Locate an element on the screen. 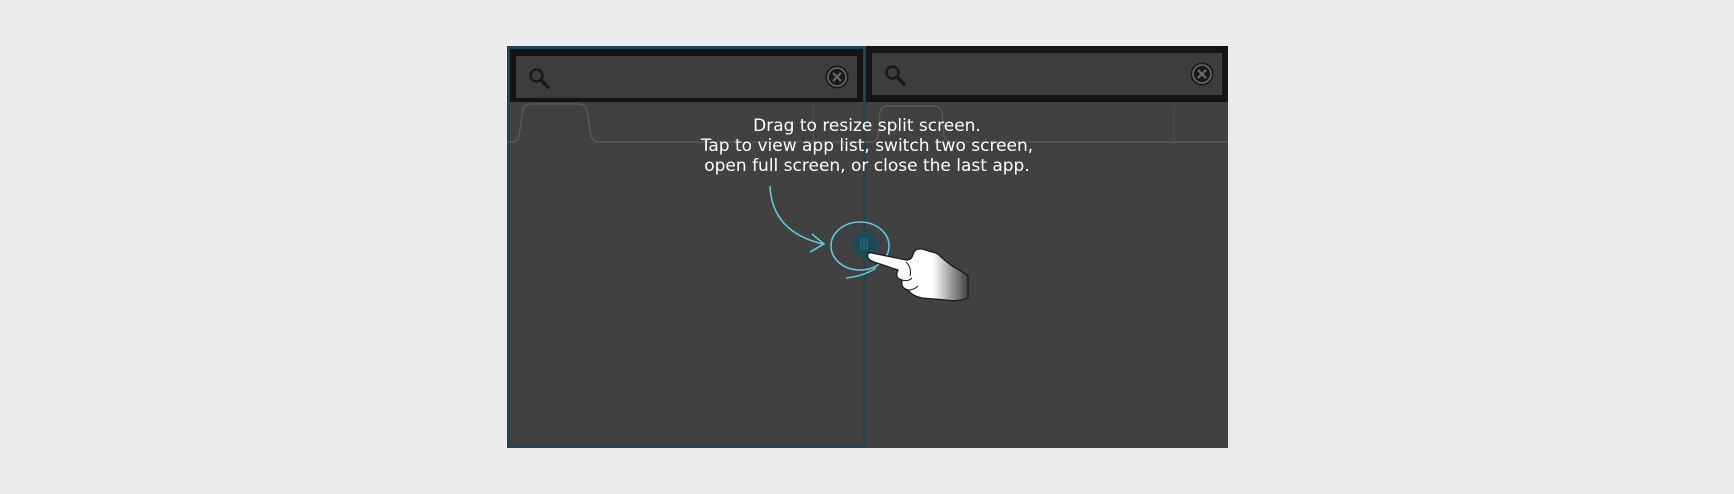  split-handle-icon is located at coordinates (865, 244).